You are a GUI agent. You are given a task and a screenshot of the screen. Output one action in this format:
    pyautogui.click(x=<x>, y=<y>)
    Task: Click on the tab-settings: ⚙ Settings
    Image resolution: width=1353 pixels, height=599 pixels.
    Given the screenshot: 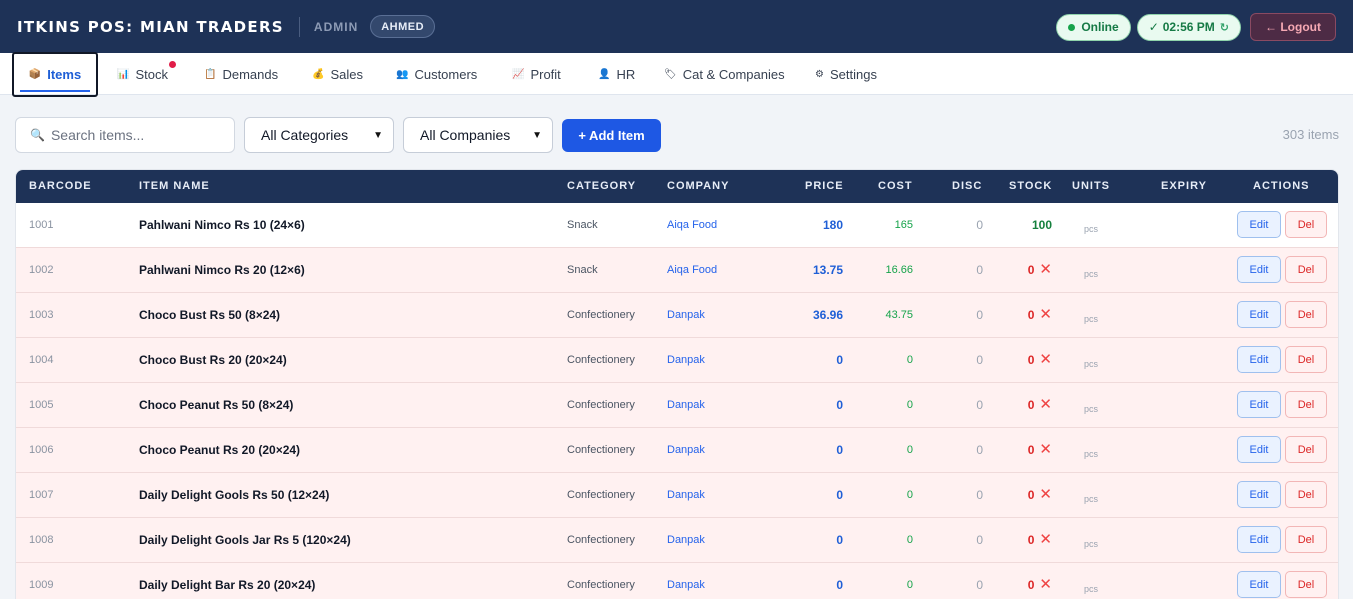 What is the action you would take?
    pyautogui.click(x=846, y=74)
    